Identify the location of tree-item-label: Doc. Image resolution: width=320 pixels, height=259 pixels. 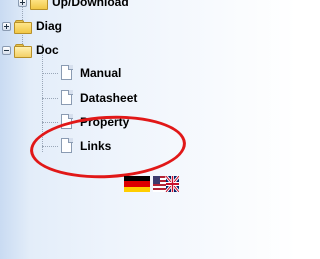
(47, 50).